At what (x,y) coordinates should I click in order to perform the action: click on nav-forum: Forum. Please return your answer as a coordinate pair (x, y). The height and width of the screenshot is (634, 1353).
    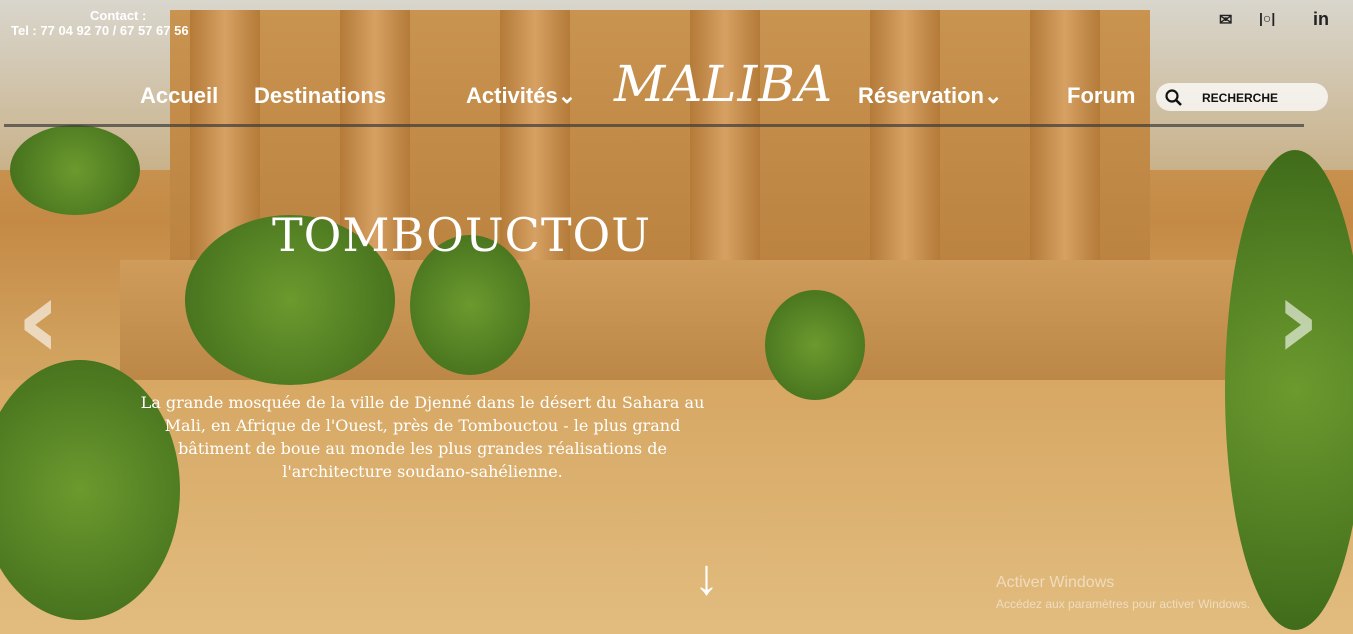
    Looking at the image, I should click on (1101, 96).